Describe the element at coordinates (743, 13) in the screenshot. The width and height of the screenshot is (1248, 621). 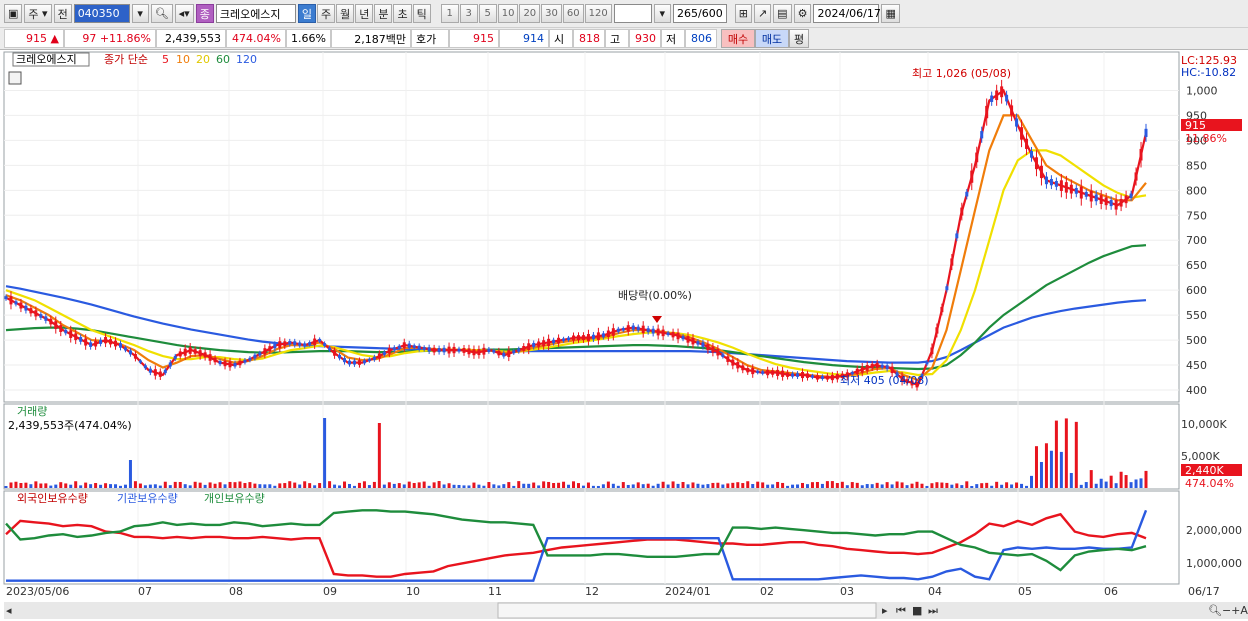
I see `crosshair-icon: ⊞` at that location.